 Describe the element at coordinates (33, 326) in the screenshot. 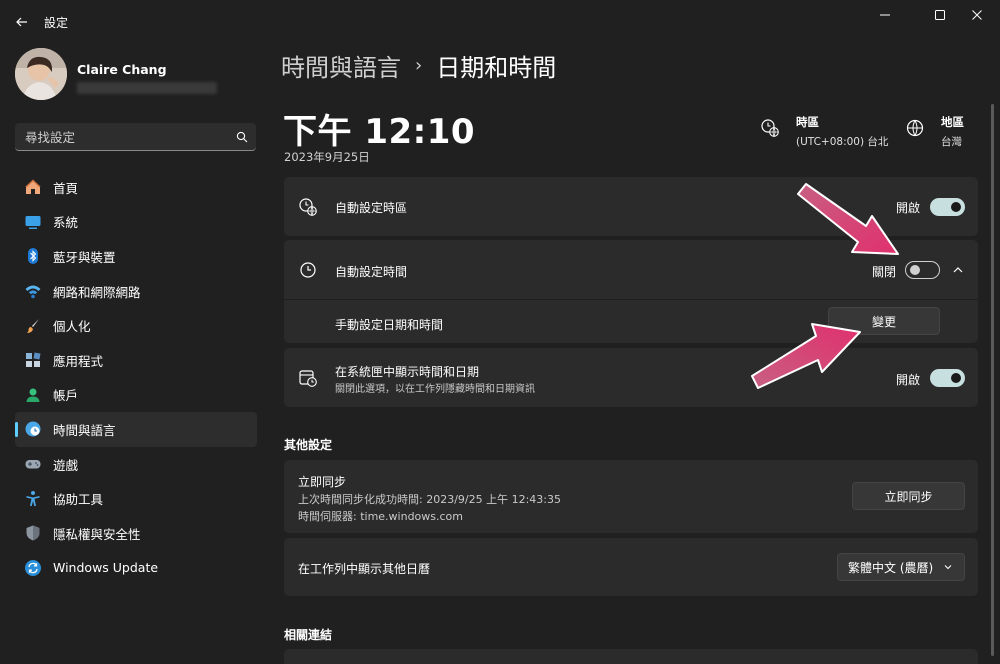

I see `personalization-icon` at that location.